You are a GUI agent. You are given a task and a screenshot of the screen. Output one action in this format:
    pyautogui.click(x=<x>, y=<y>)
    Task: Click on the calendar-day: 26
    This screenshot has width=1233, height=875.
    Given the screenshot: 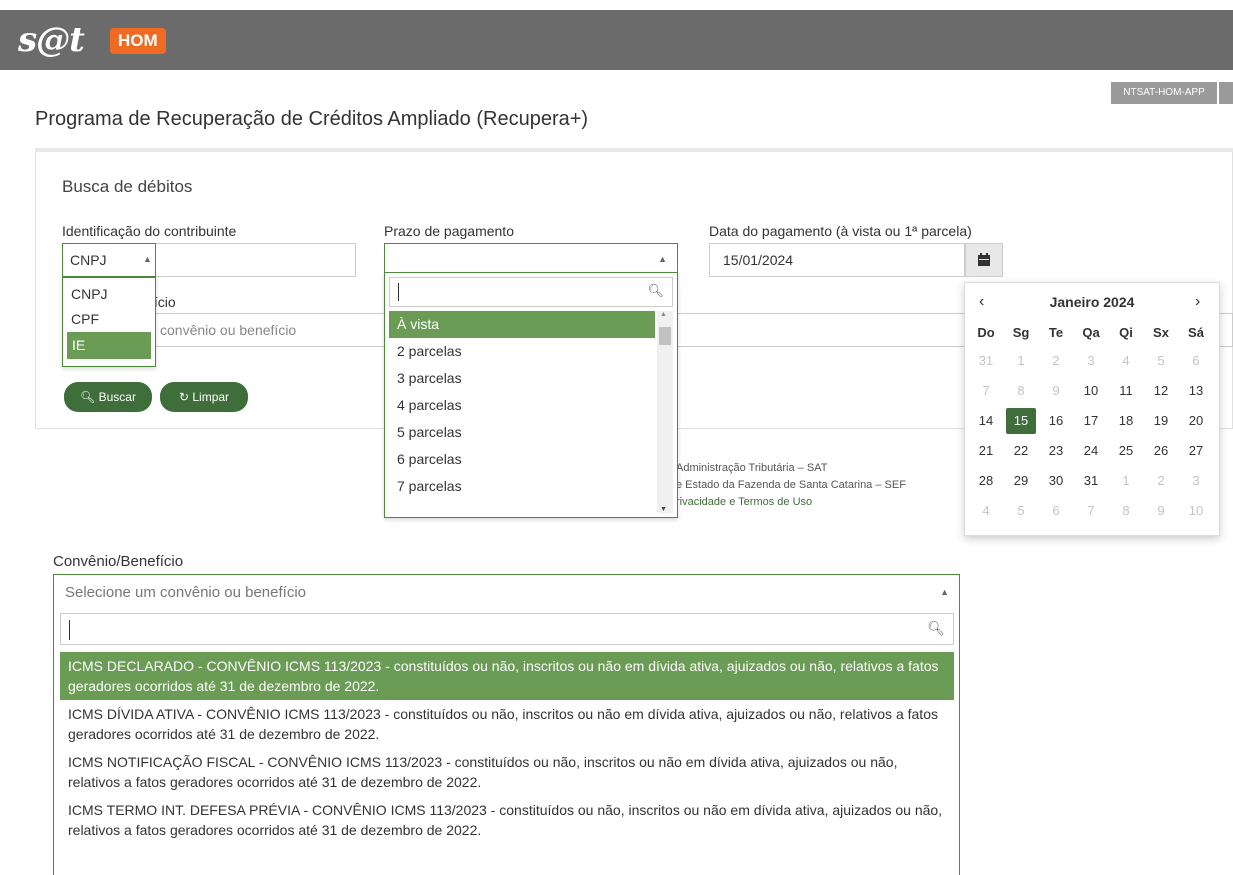 What is the action you would take?
    pyautogui.click(x=1161, y=451)
    